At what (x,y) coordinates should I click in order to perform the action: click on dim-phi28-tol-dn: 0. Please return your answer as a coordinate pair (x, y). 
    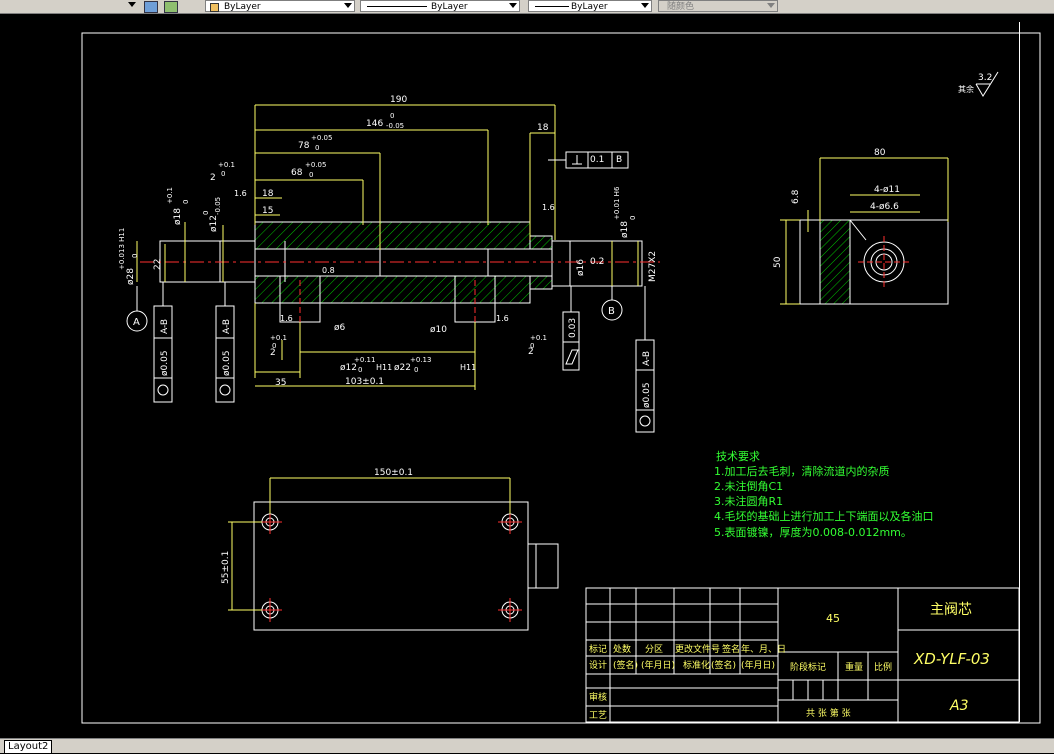
    Looking at the image, I should click on (135, 256).